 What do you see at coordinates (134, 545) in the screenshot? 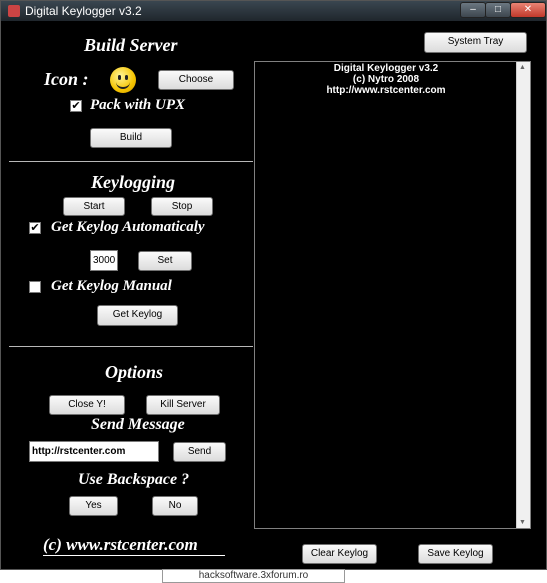
I see `footer-url: (c) www.rstcenter.com` at bounding box center [134, 545].